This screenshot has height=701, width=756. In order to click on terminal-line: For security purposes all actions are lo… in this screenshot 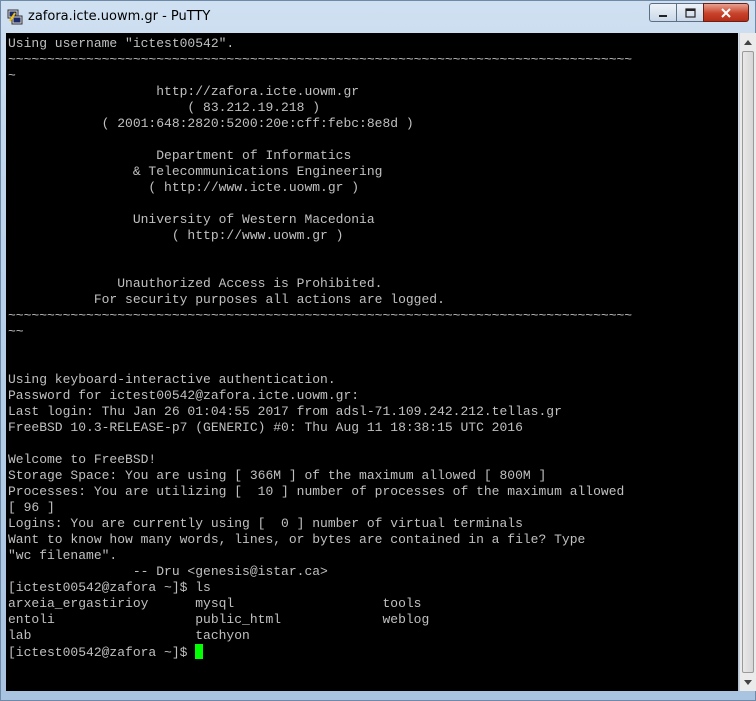, I will do `click(226, 299)`.